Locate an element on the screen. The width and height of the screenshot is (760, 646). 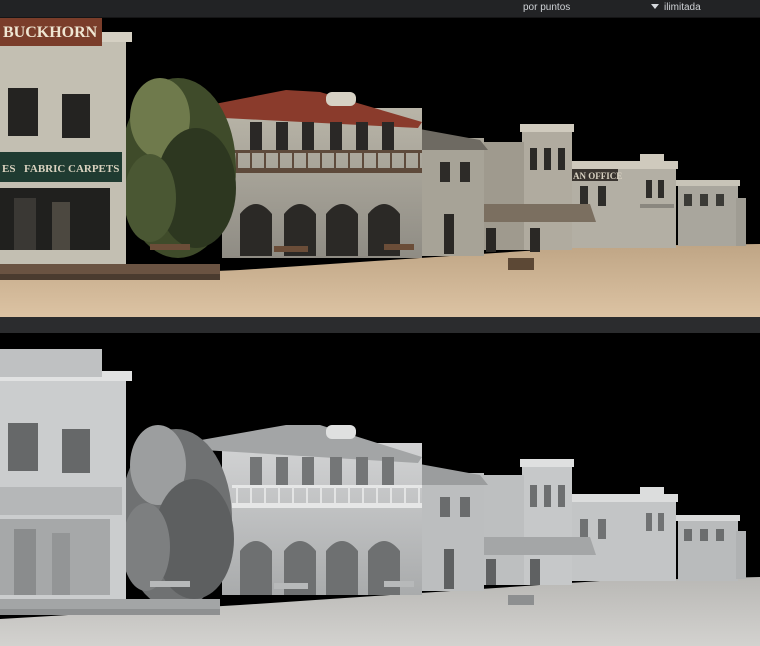
buckhorn-building: BUCKHORN ES FABRIC CARPETS is located at coordinates (66, 148).